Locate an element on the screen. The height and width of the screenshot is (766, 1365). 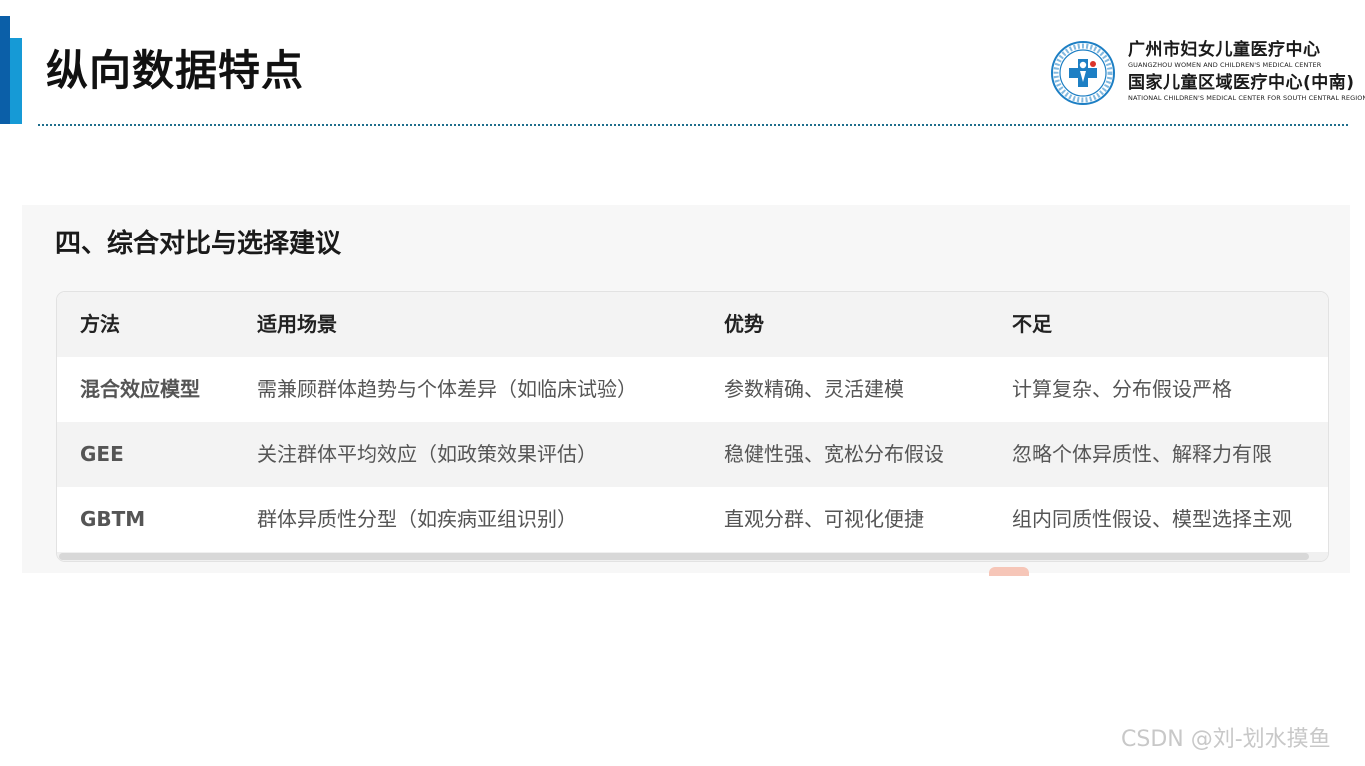
row-method: GBTM is located at coordinates (113, 519).